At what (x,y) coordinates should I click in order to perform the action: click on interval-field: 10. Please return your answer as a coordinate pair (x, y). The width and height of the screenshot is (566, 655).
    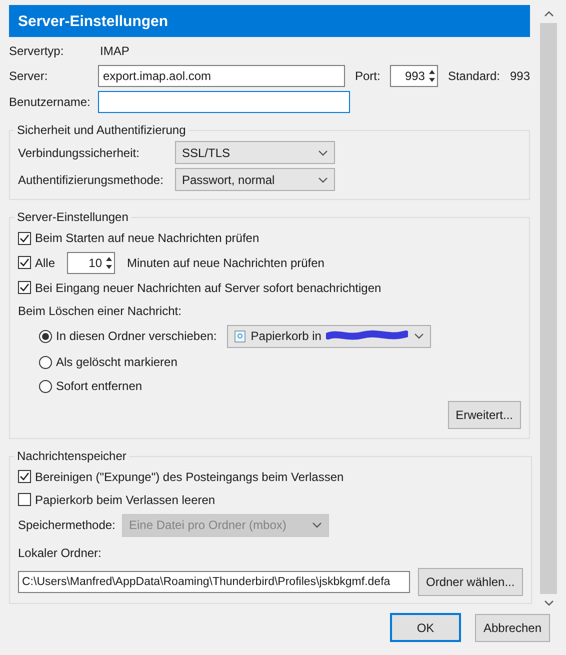
    Looking at the image, I should click on (91, 263).